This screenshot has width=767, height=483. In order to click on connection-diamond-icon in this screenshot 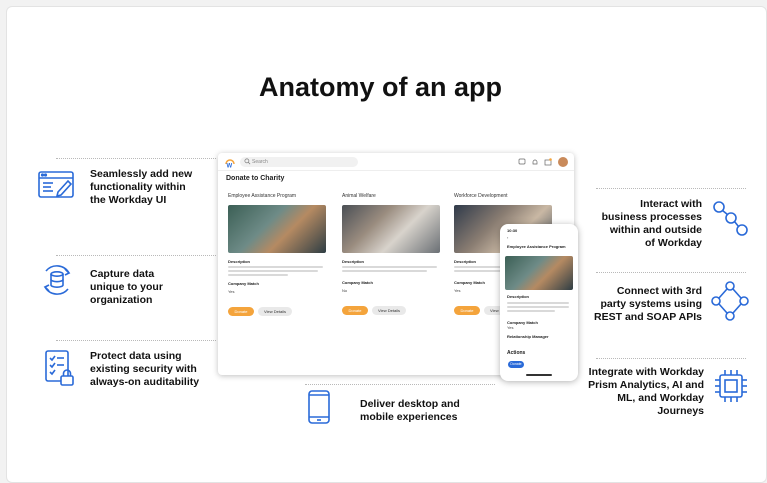, I will do `click(730, 301)`.